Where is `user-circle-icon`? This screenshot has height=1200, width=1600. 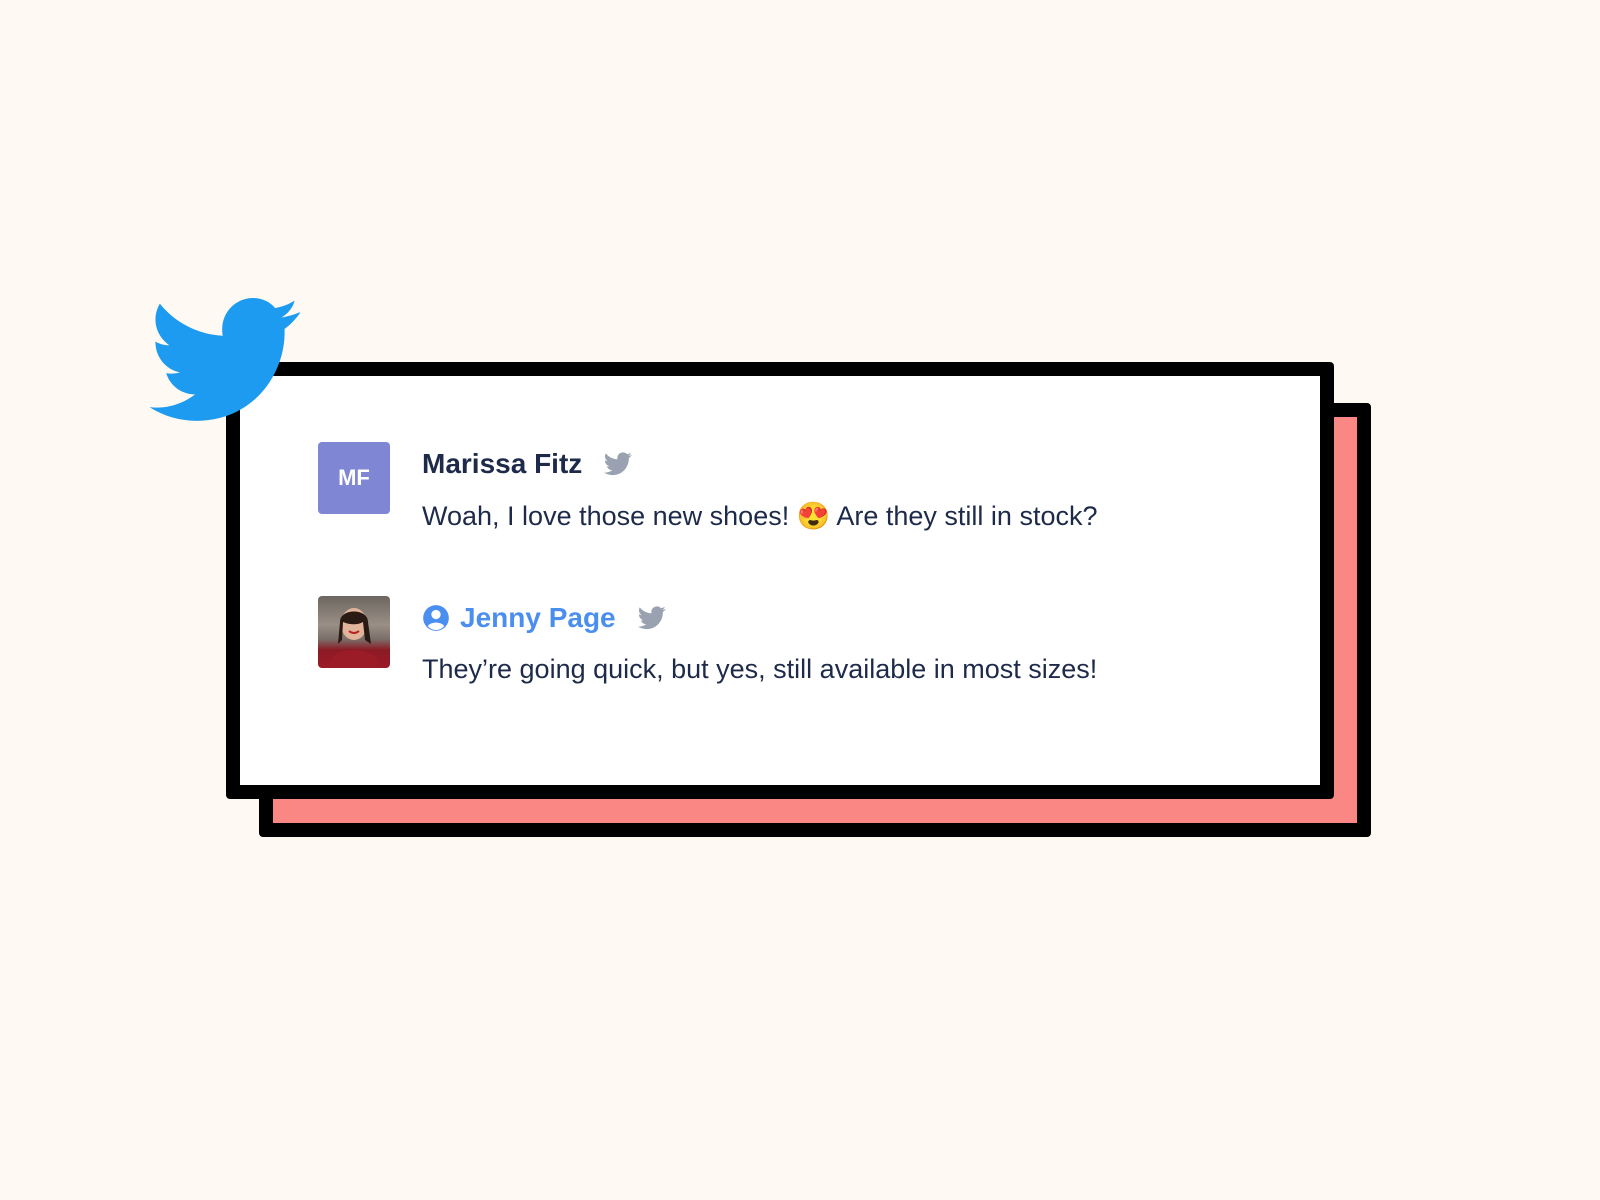 user-circle-icon is located at coordinates (436, 618).